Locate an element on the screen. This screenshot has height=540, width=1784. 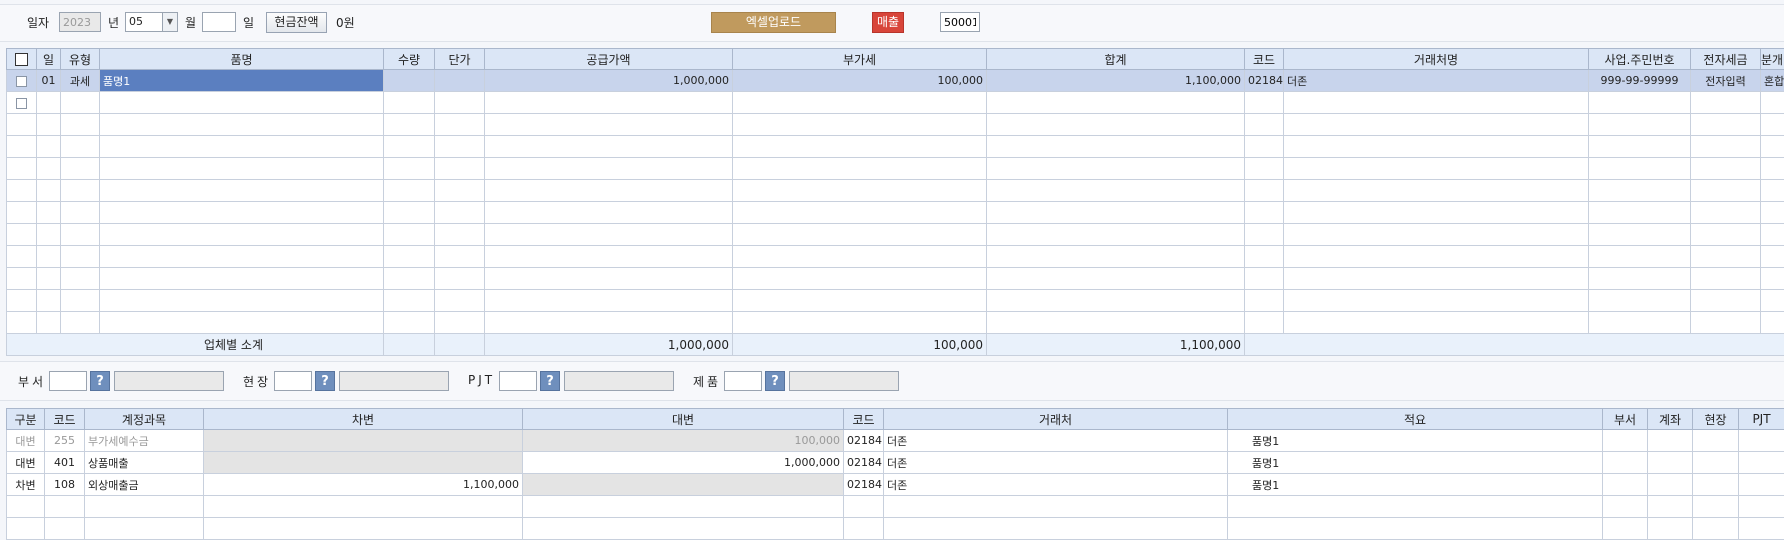
cell-vat: 100,000 is located at coordinates (860, 81).